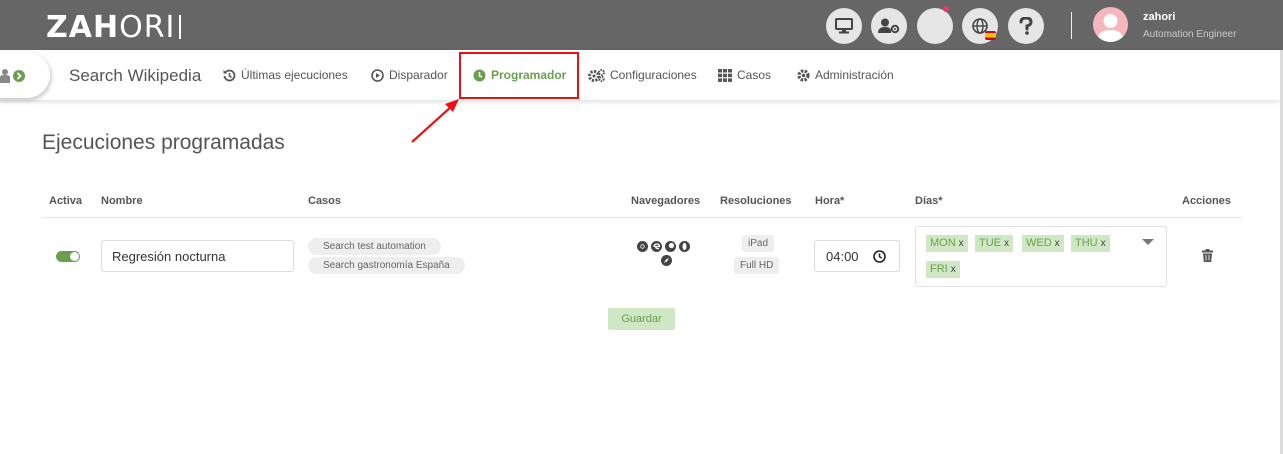  What do you see at coordinates (842, 256) in the screenshot?
I see `time-value: 04:00` at bounding box center [842, 256].